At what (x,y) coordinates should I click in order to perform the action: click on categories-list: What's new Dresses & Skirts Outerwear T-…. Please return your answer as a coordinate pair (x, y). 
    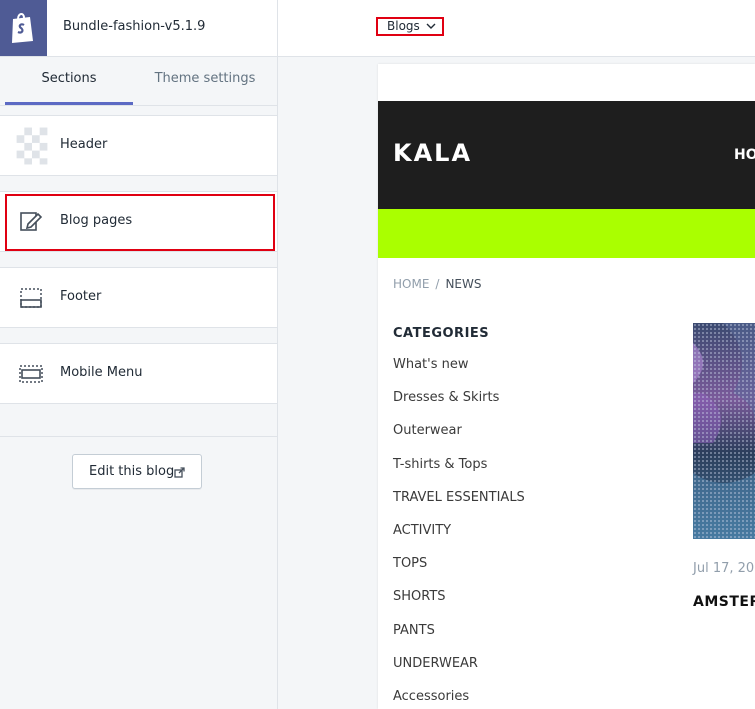
    Looking at the image, I should click on (459, 533).